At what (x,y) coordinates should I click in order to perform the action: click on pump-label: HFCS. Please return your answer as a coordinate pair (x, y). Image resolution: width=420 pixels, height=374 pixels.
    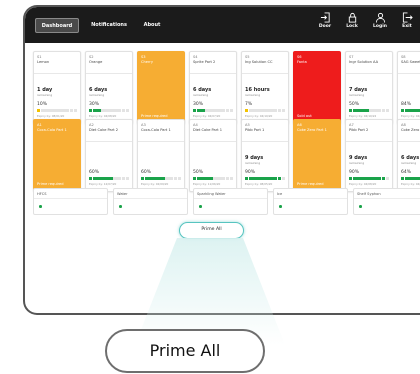
    Looking at the image, I should click on (42, 194).